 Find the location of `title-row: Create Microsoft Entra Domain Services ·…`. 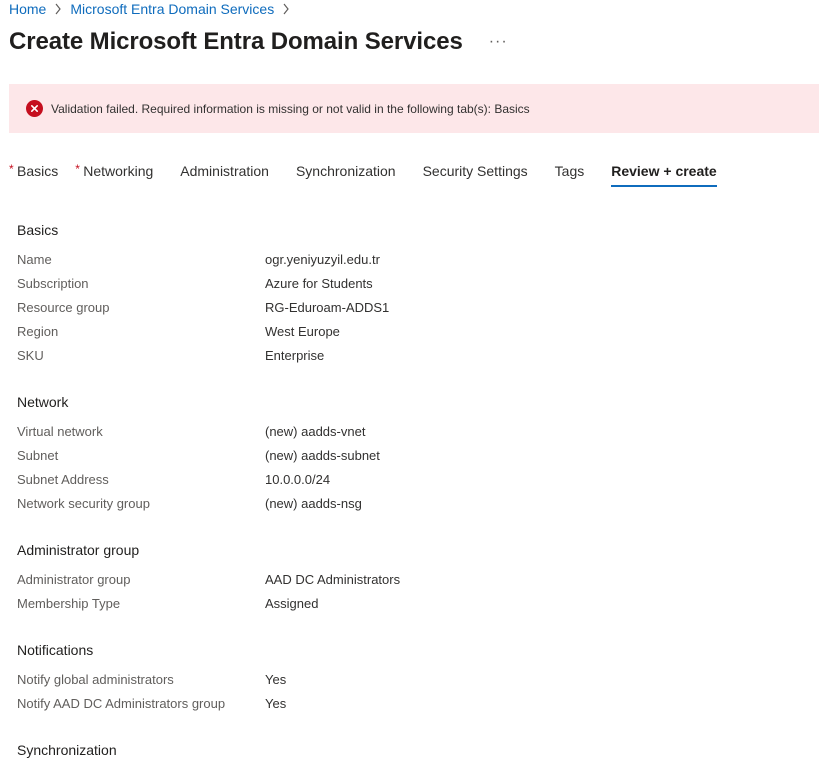

title-row: Create Microsoft Entra Domain Services ·… is located at coordinates (258, 42).